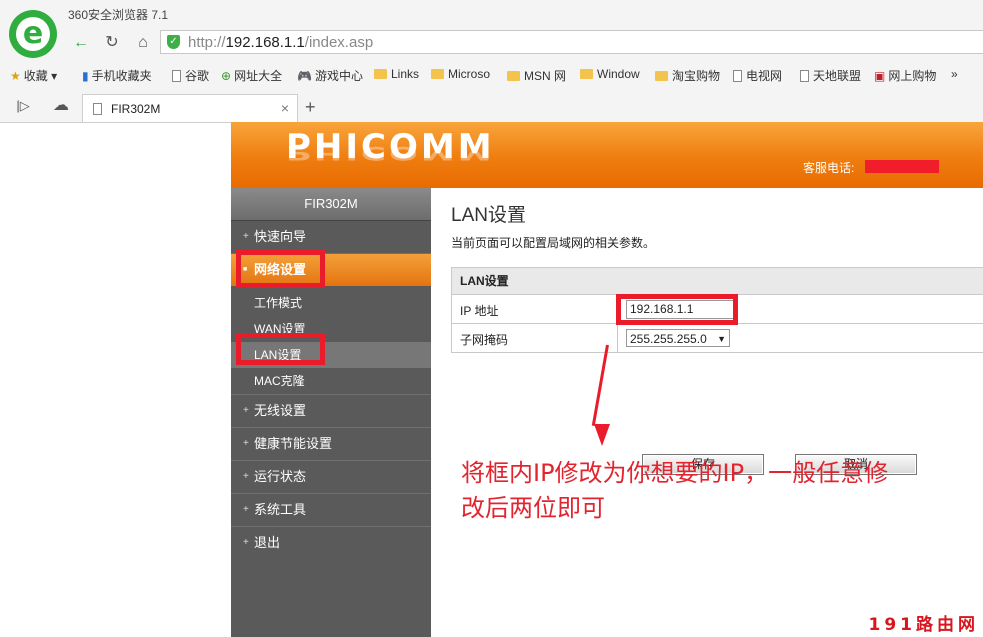 This screenshot has width=983, height=637. Describe the element at coordinates (280, 349) in the screenshot. I see `highlight-lan-settings` at that location.